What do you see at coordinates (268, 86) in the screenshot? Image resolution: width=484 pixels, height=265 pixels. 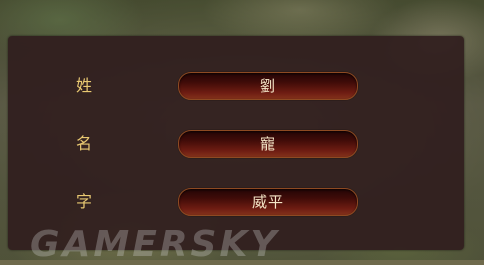 I see `surname-field: 劉` at bounding box center [268, 86].